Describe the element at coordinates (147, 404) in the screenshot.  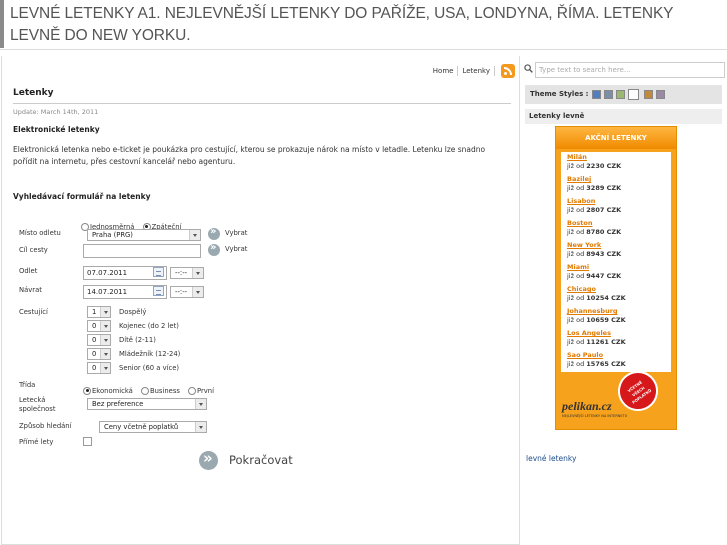
I see `airline-select: Bez preference` at that location.